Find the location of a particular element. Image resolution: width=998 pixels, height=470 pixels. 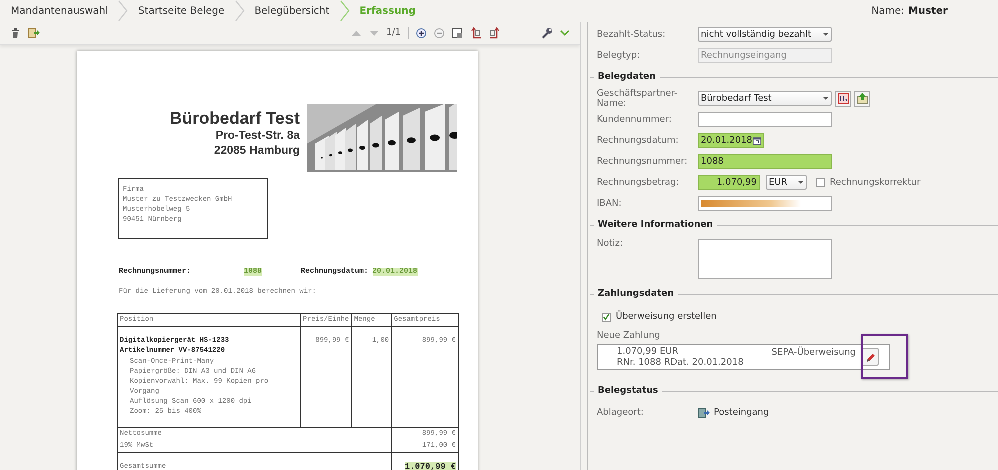

chevron-down-icon is located at coordinates (565, 33).